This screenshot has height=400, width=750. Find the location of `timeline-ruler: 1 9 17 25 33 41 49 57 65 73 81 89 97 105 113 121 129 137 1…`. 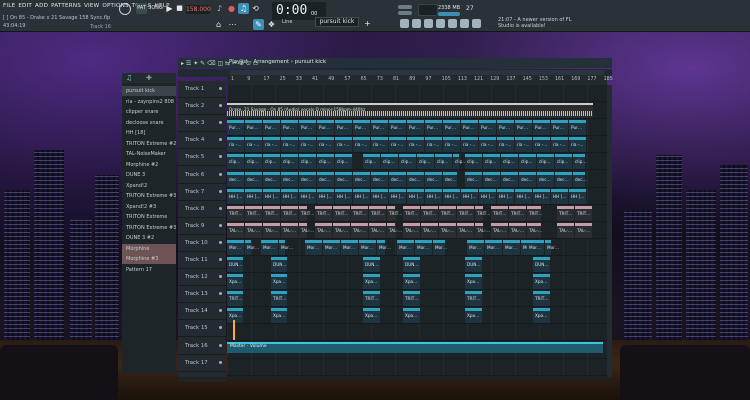

timeline-ruler: 1 9 17 25 33 41 49 57 65 73 81 89 97 105 113 121 129 137 1… is located at coordinates (420, 80).